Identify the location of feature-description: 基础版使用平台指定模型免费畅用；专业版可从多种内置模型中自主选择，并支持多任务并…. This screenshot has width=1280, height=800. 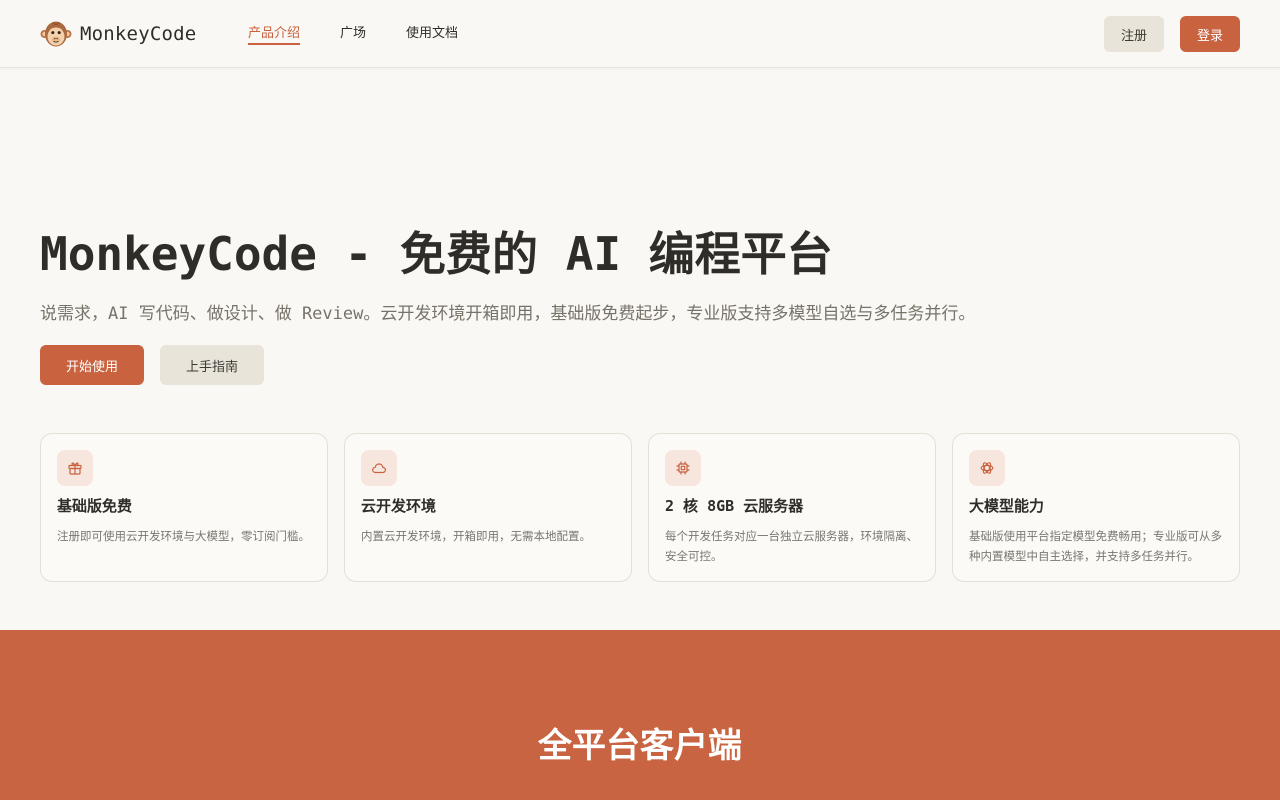
(1095, 546).